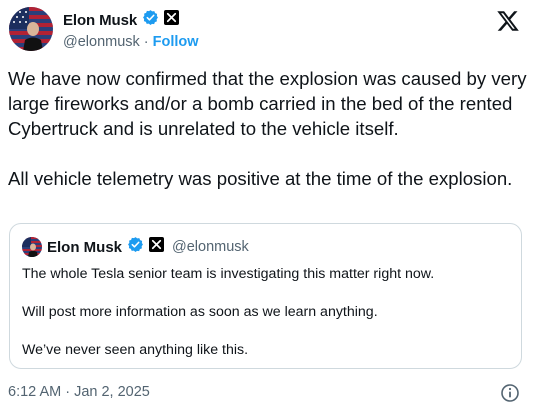  What do you see at coordinates (176, 42) in the screenshot?
I see `follow-button: Follow` at bounding box center [176, 42].